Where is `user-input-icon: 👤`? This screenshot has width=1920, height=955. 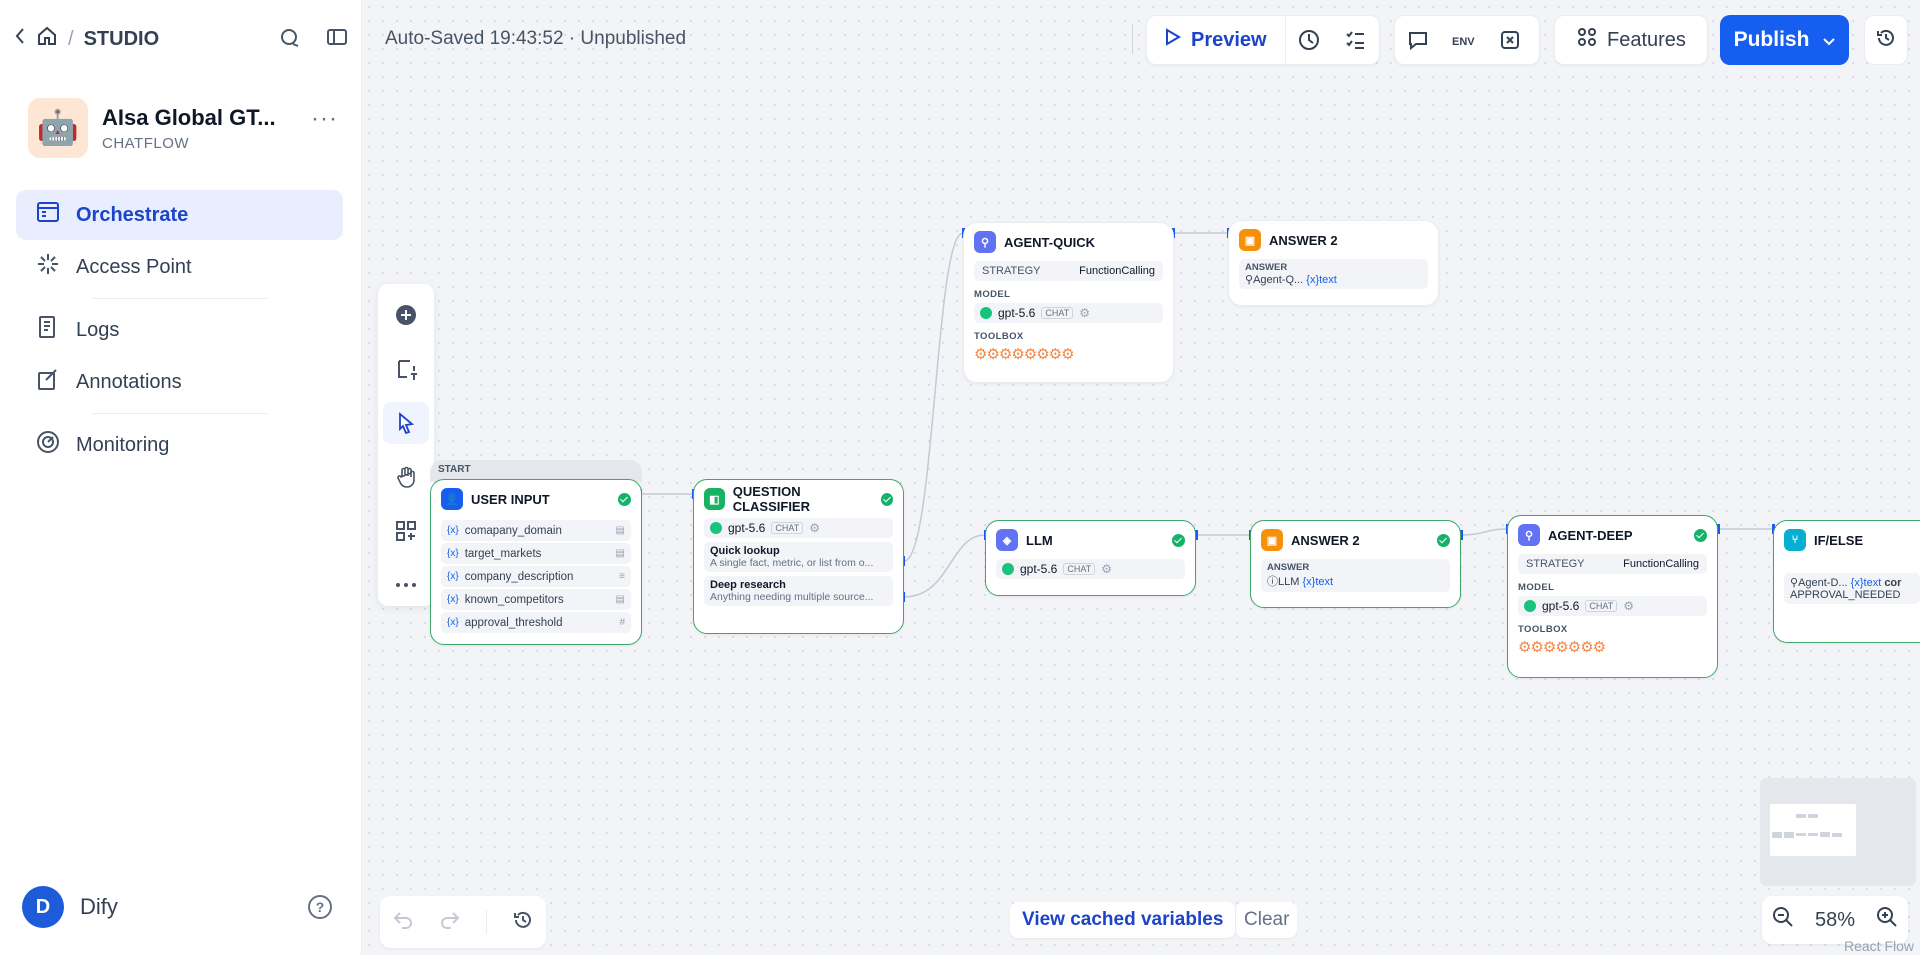
user-input-icon: 👤 is located at coordinates (452, 499).